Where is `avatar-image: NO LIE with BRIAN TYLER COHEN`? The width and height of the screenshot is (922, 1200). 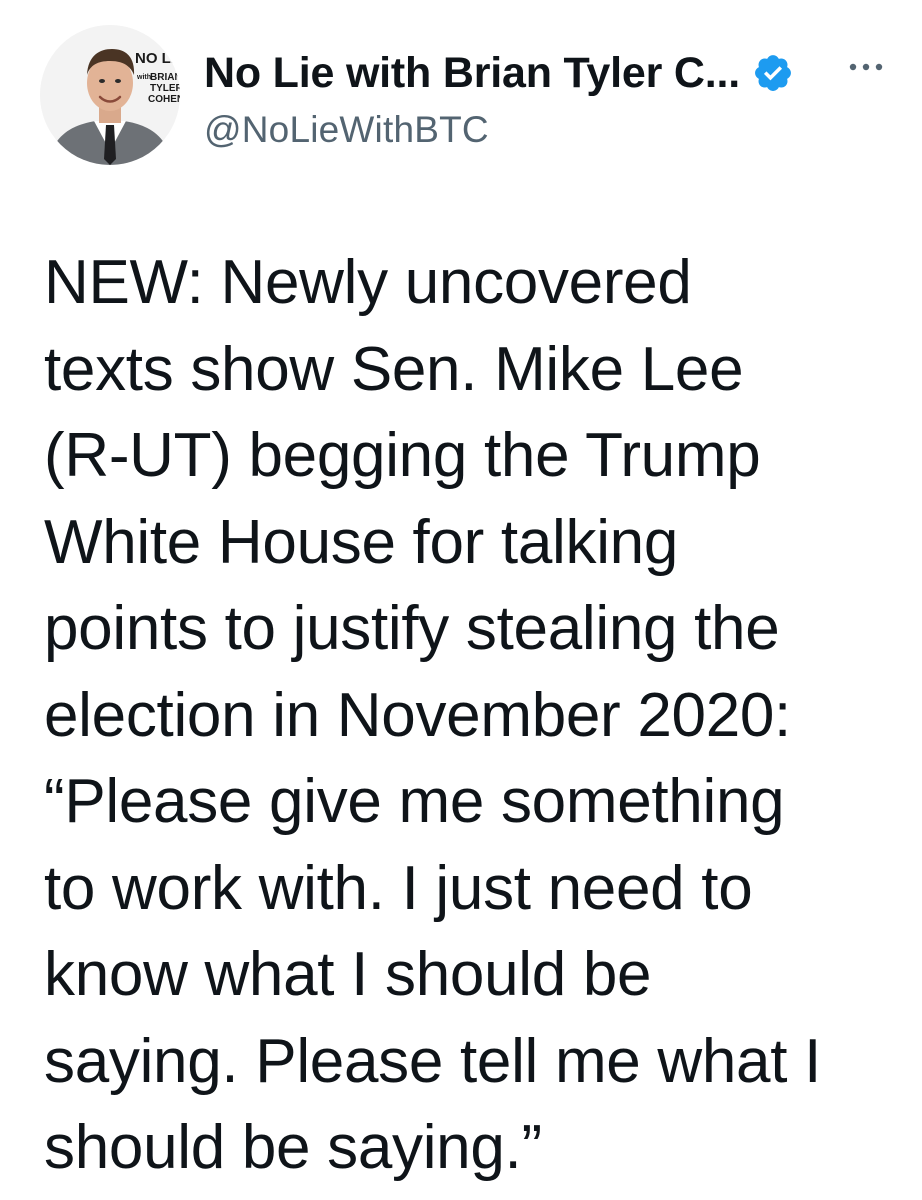 avatar-image: NO LIE with BRIAN TYLER COHEN is located at coordinates (110, 95).